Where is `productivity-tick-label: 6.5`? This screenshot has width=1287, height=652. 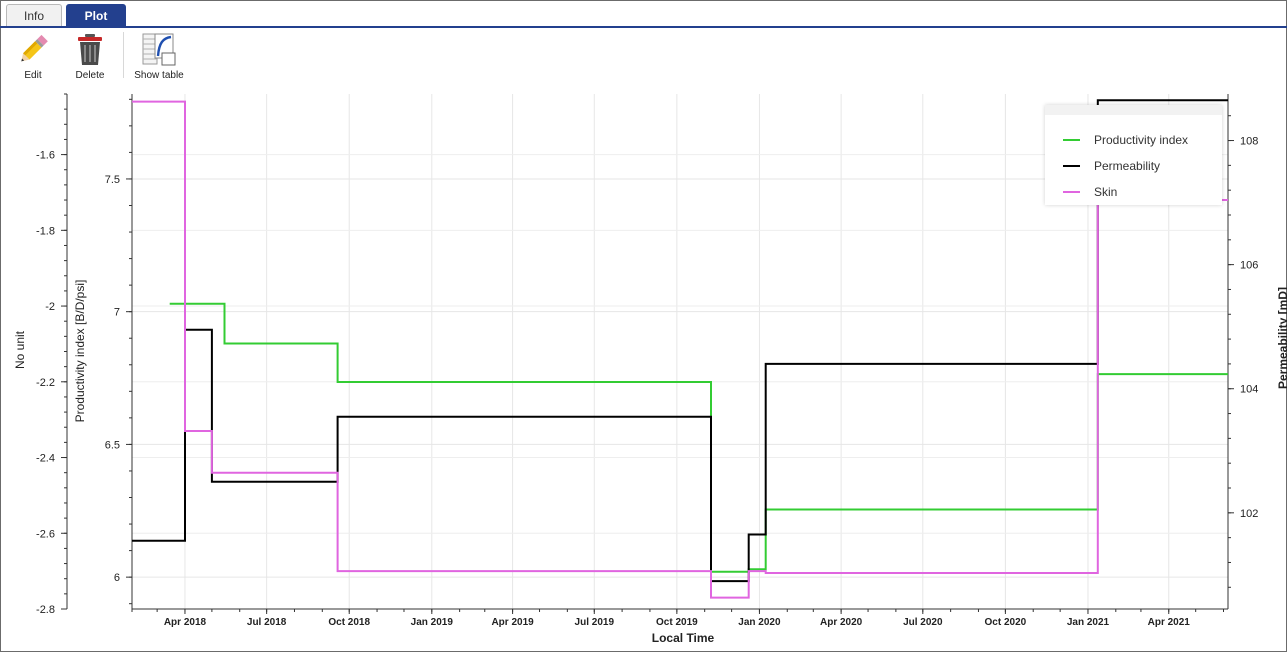 productivity-tick-label: 6.5 is located at coordinates (112, 445).